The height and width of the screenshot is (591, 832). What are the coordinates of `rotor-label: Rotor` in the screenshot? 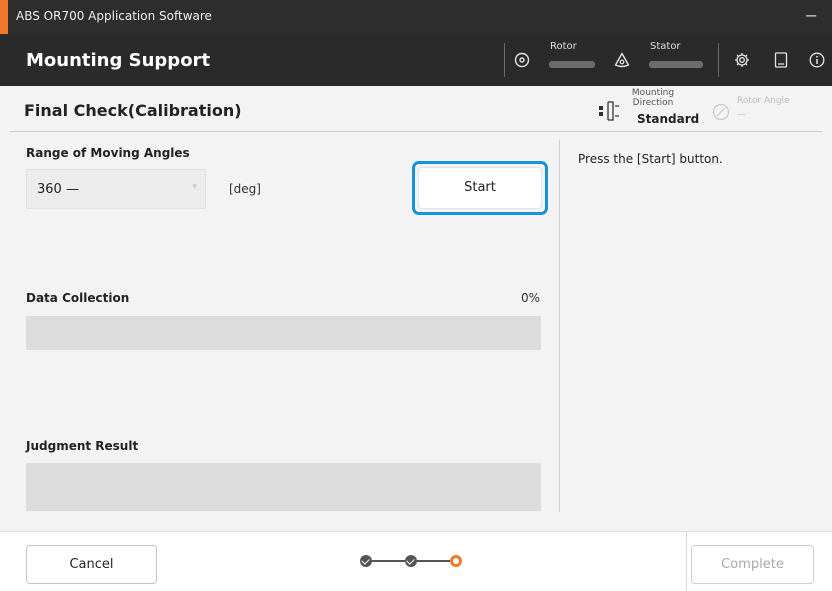 It's located at (563, 46).